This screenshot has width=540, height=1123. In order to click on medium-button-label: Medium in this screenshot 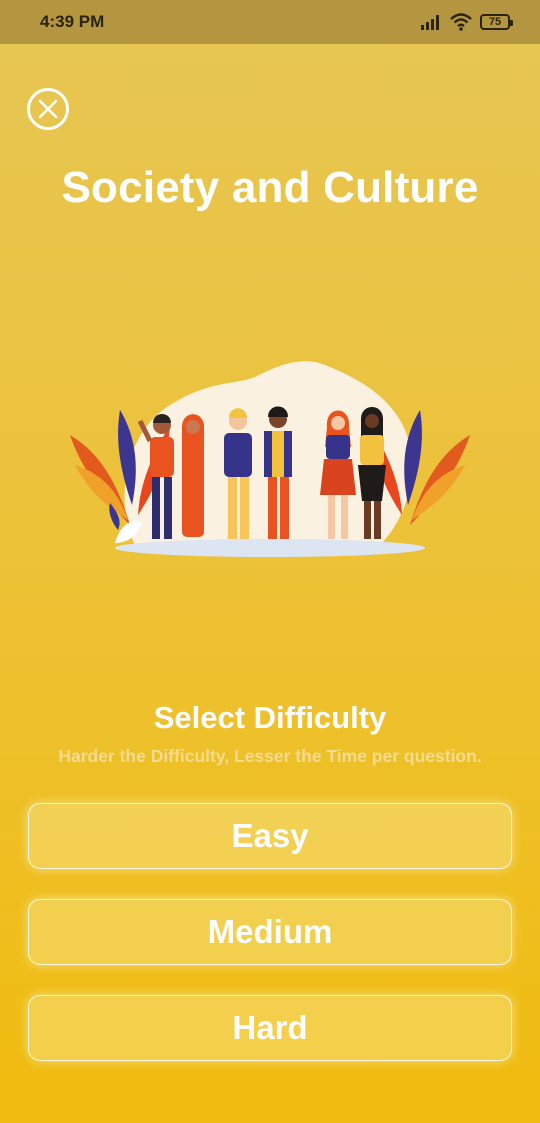, I will do `click(270, 931)`.